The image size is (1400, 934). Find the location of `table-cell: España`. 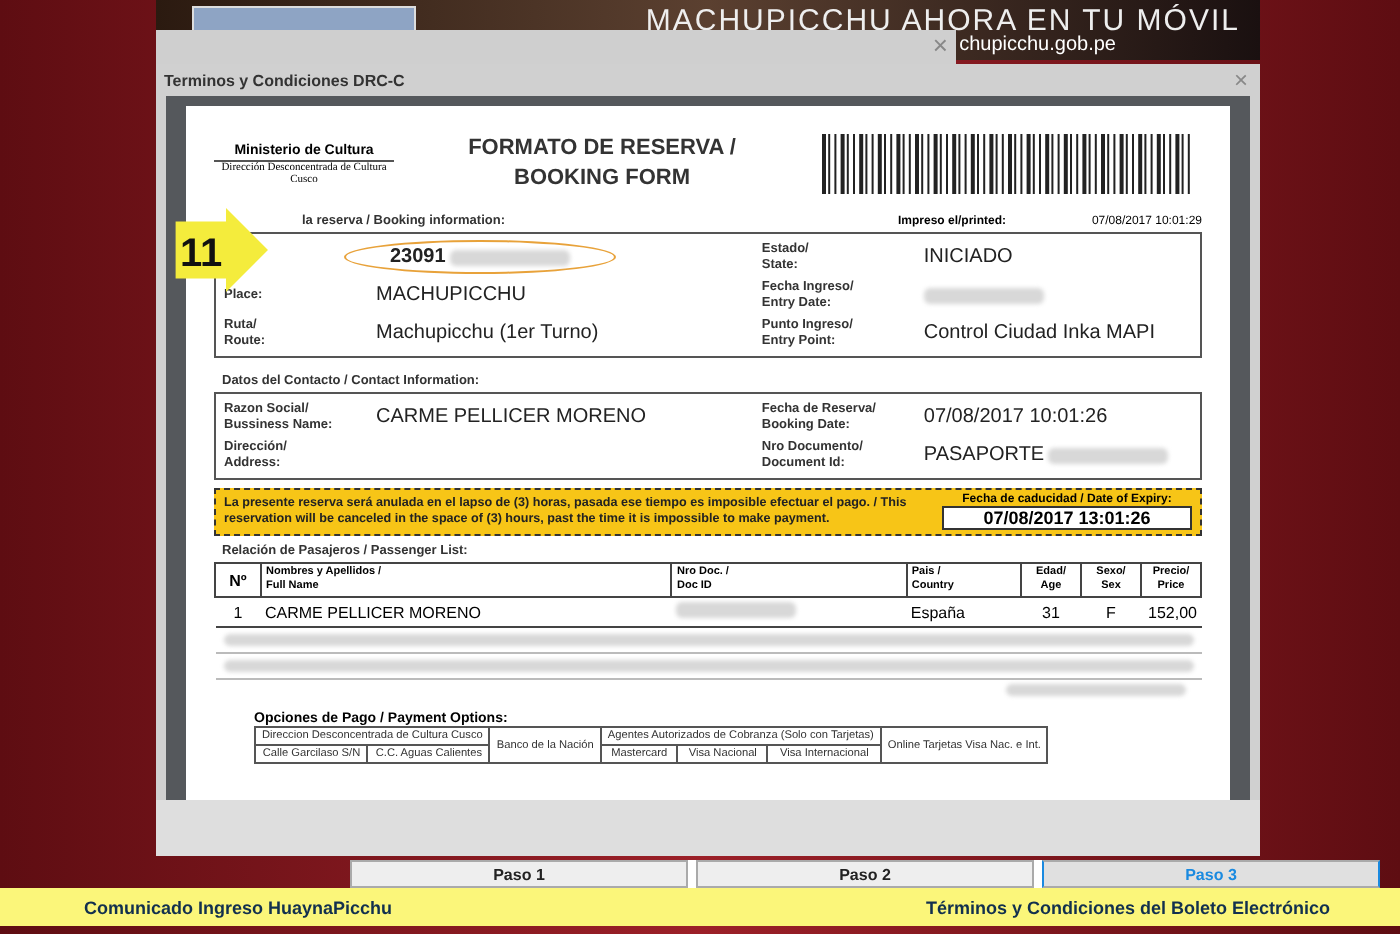

table-cell: España is located at coordinates (963, 612).